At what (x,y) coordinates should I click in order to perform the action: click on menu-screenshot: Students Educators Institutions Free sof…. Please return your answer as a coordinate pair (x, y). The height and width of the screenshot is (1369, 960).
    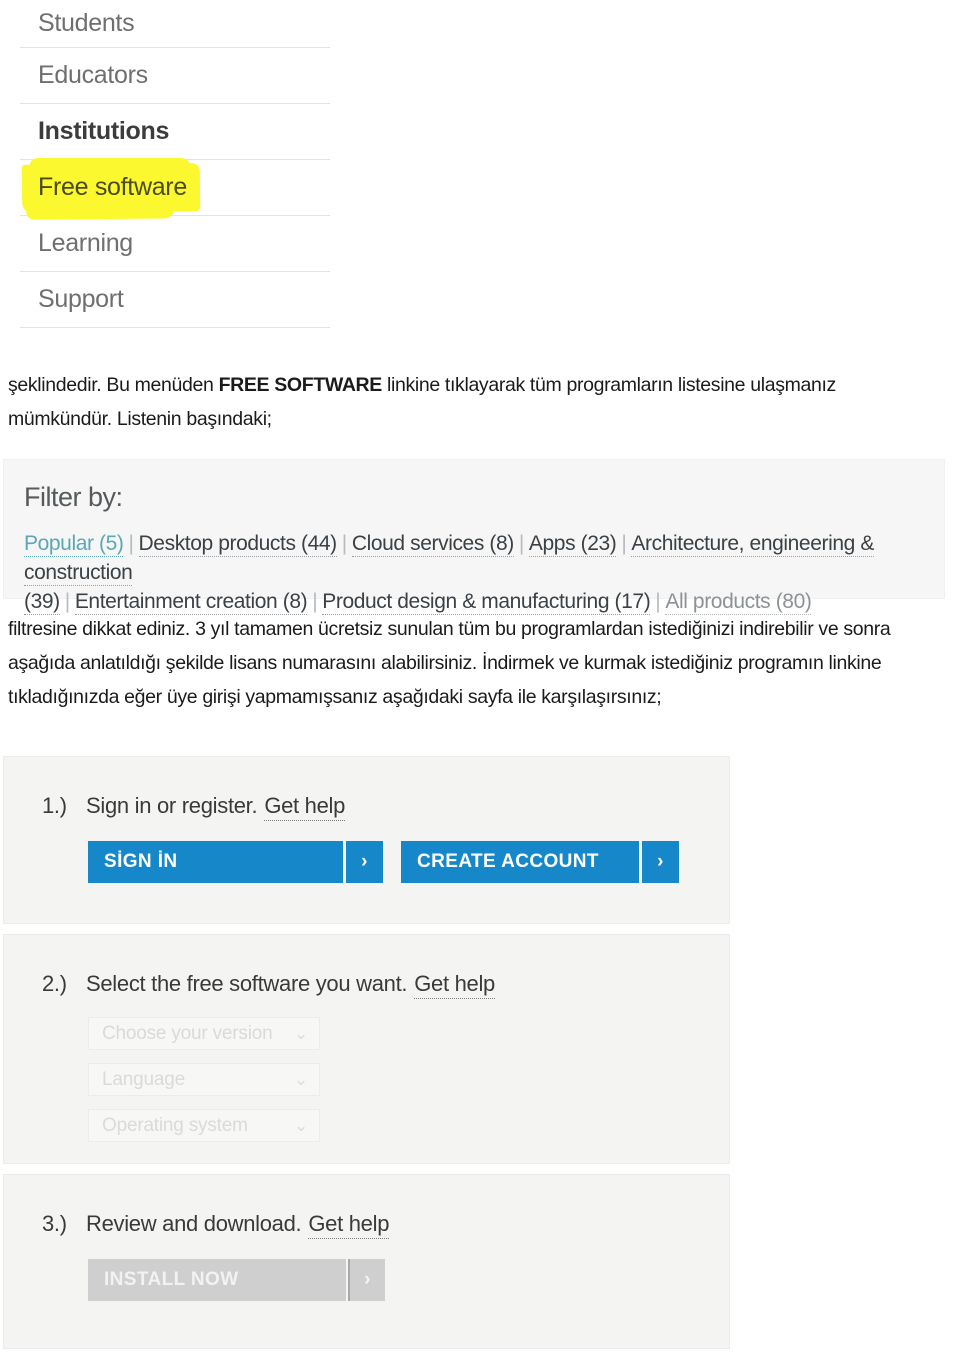
    Looking at the image, I should click on (175, 172).